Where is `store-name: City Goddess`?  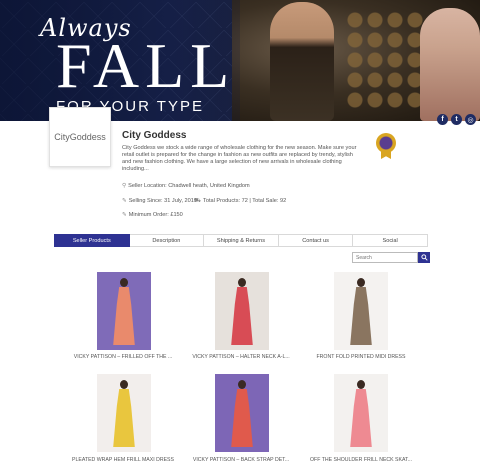 store-name: City Goddess is located at coordinates (154, 135).